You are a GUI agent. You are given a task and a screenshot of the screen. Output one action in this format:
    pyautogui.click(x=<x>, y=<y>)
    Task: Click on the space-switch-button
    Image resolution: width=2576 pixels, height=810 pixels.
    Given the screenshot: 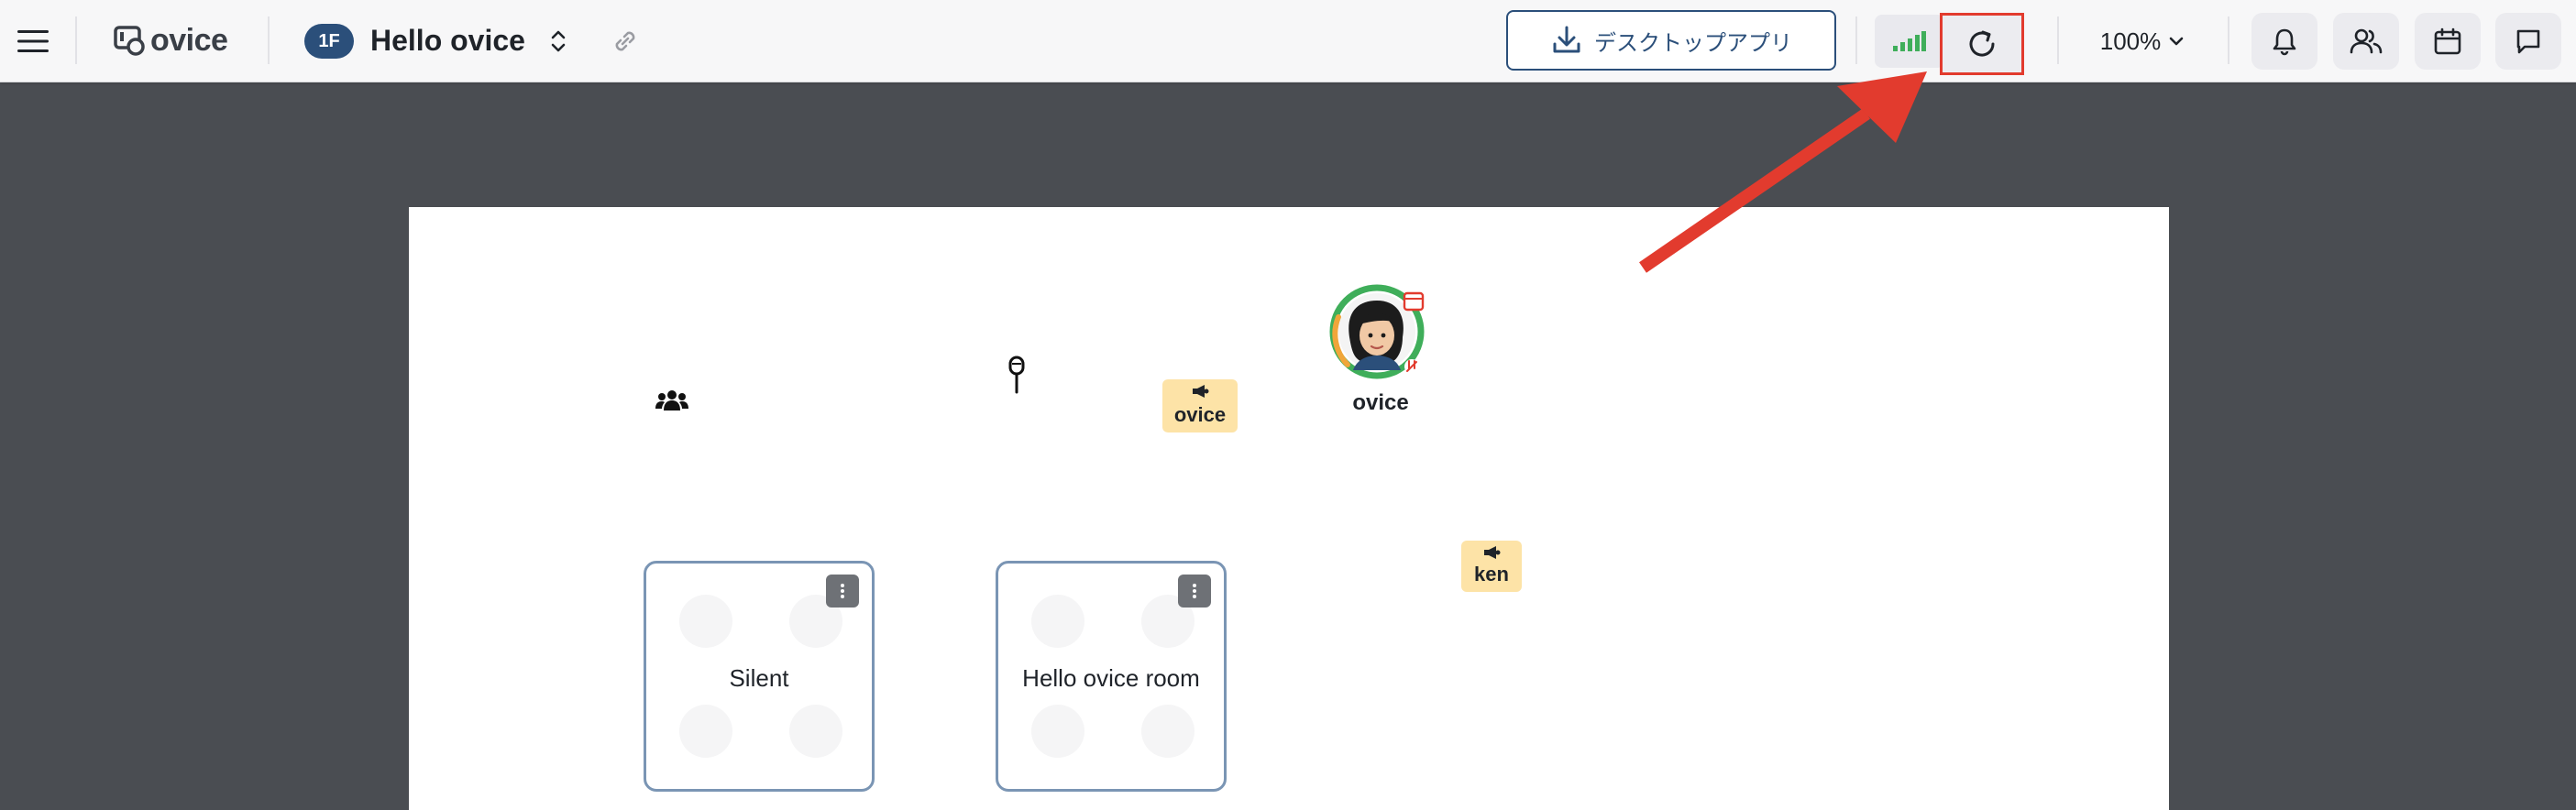 What is the action you would take?
    pyautogui.click(x=558, y=41)
    